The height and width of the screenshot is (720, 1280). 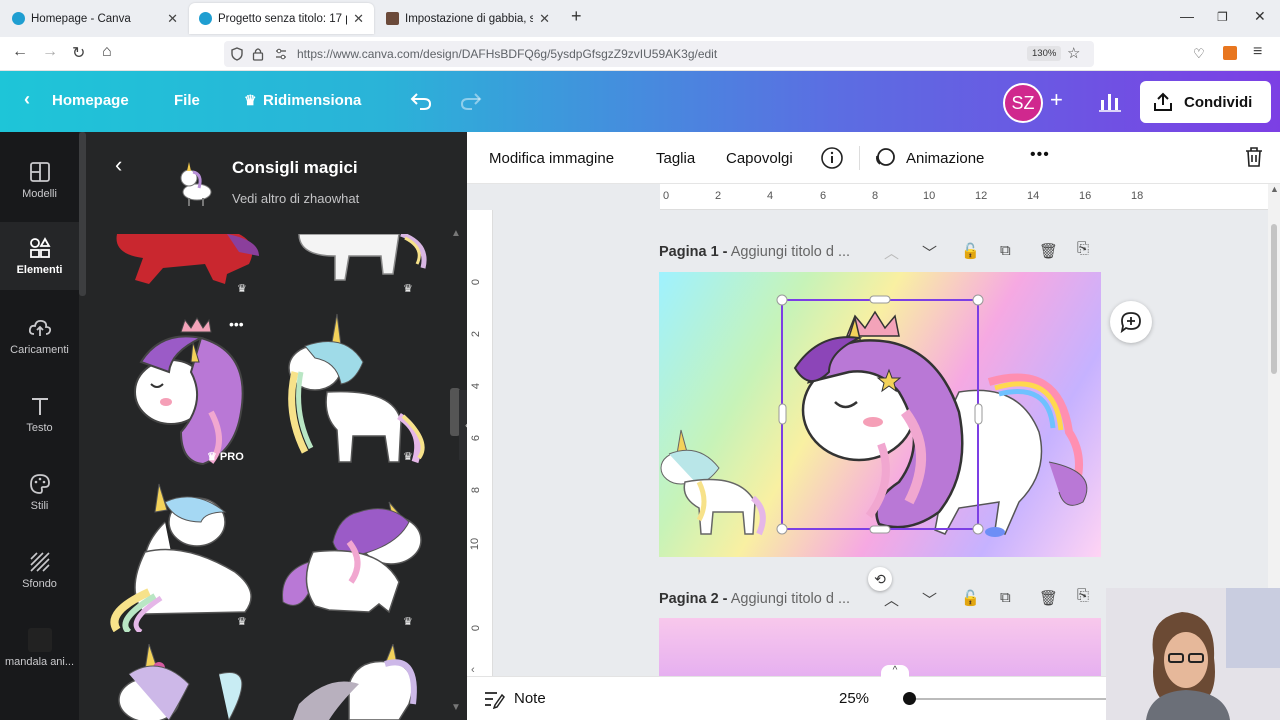 What do you see at coordinates (759, 158) in the screenshot?
I see `flip-button: Capovolgi` at bounding box center [759, 158].